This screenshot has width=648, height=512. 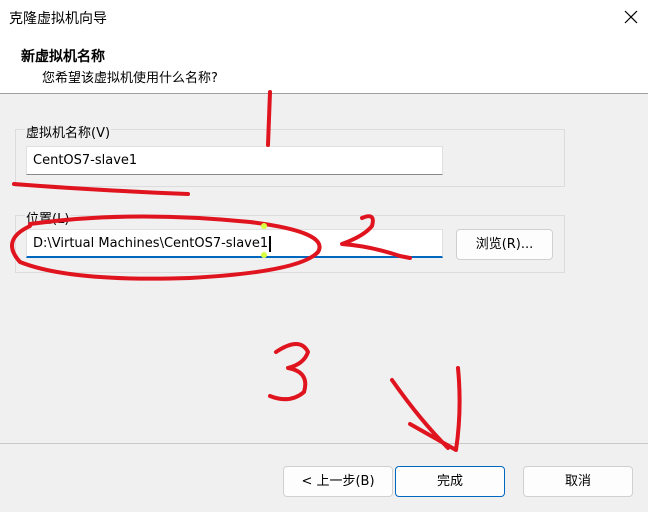 I want to click on finish-button: 完成, so click(x=450, y=481).